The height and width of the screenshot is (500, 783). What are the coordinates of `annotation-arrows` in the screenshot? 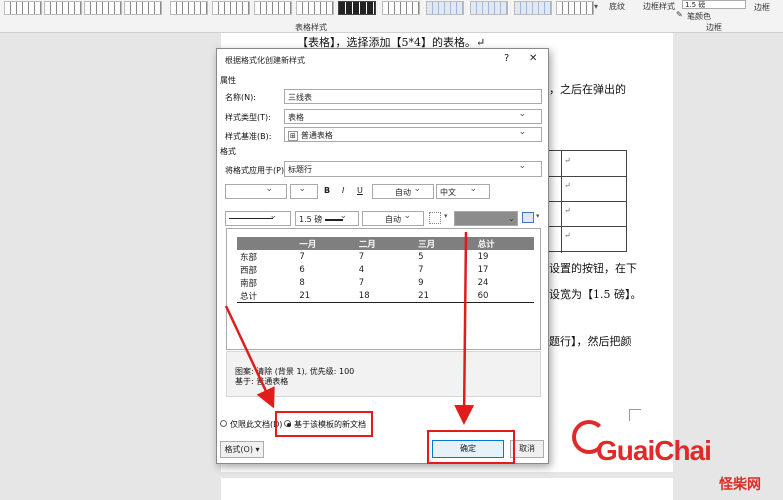 It's located at (349, 328).